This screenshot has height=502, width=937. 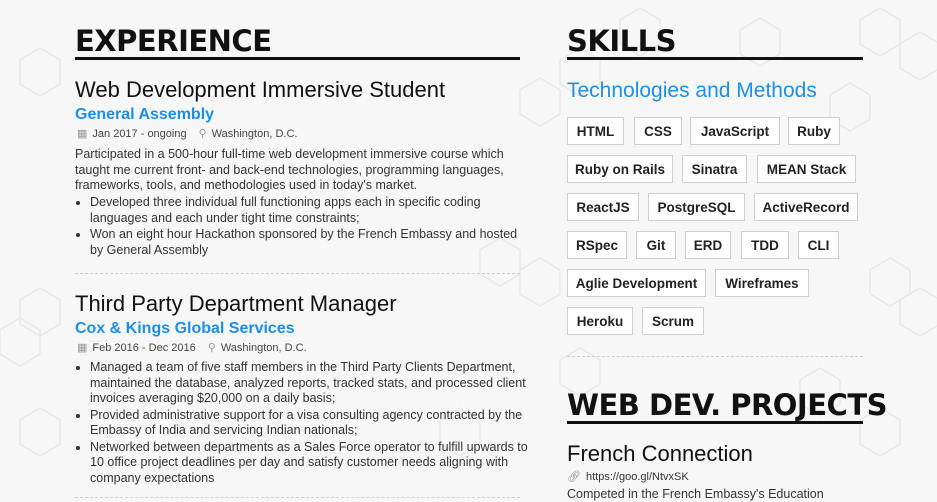 I want to click on skill-tag: Git, so click(x=656, y=245).